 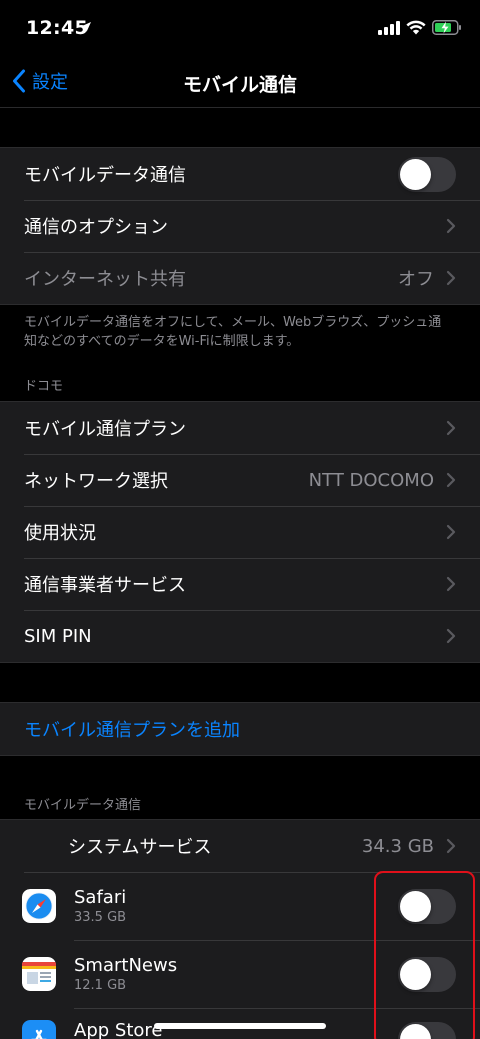 What do you see at coordinates (105, 585) in the screenshot?
I see `carrier-services-label: 通信事業者サービス` at bounding box center [105, 585].